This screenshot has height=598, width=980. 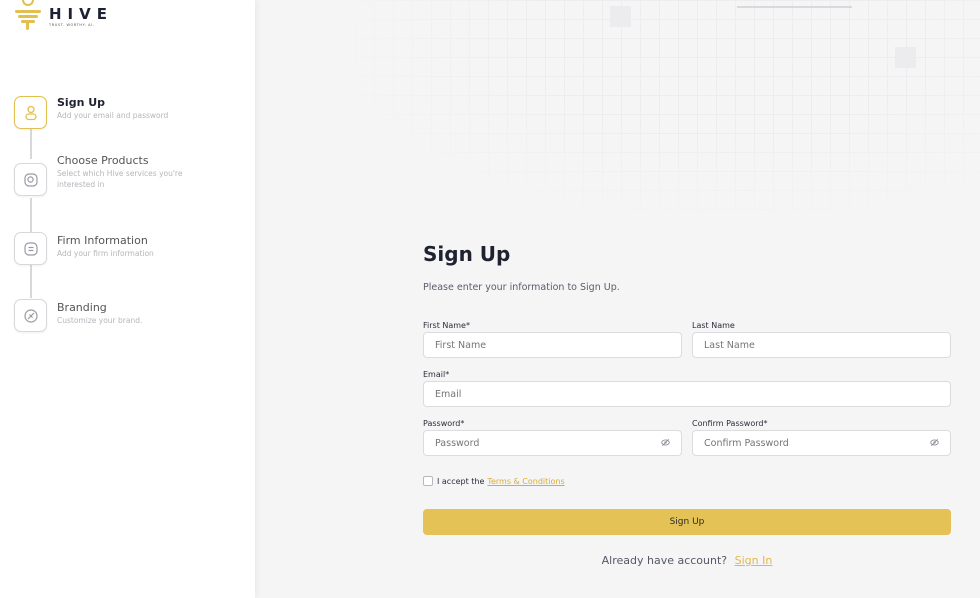 I want to click on brand-tagline: TRUST. WORTHY. AI., so click(x=72, y=25).